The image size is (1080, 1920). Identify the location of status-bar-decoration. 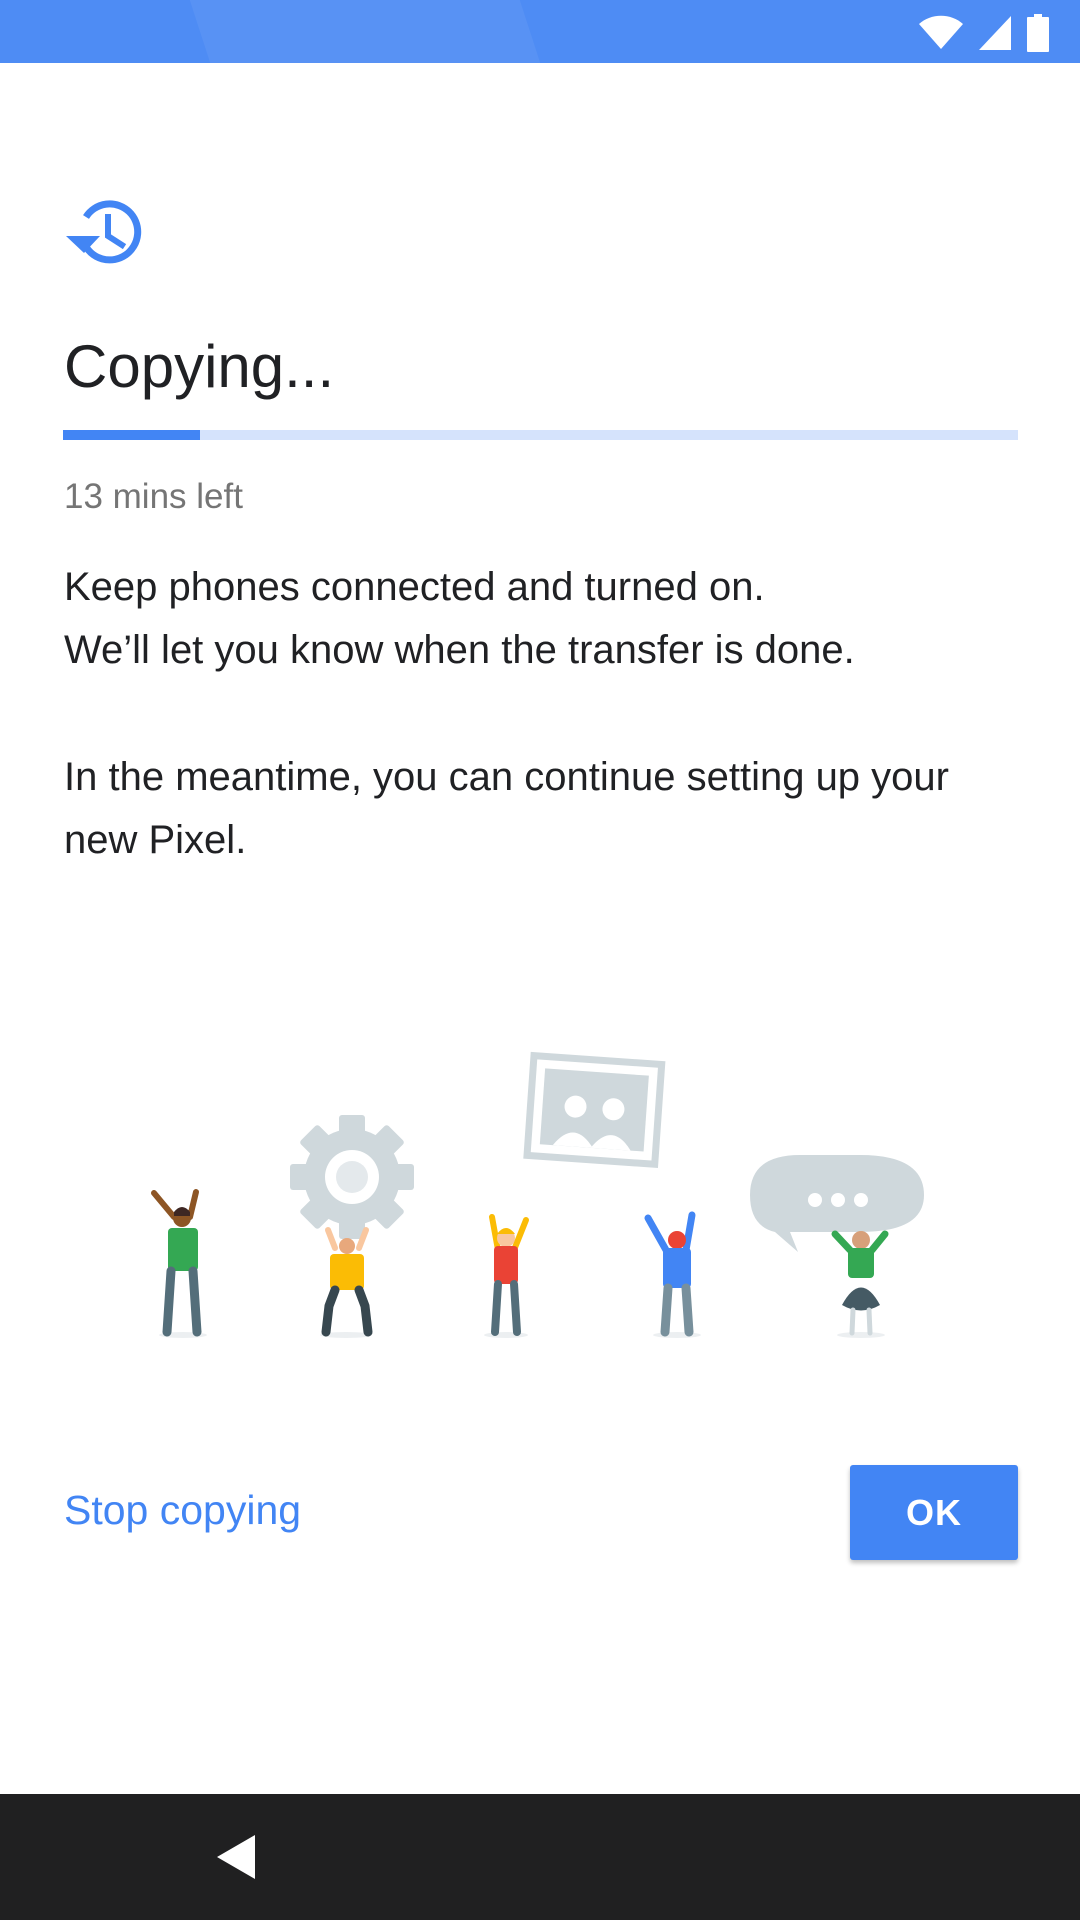
(365, 31).